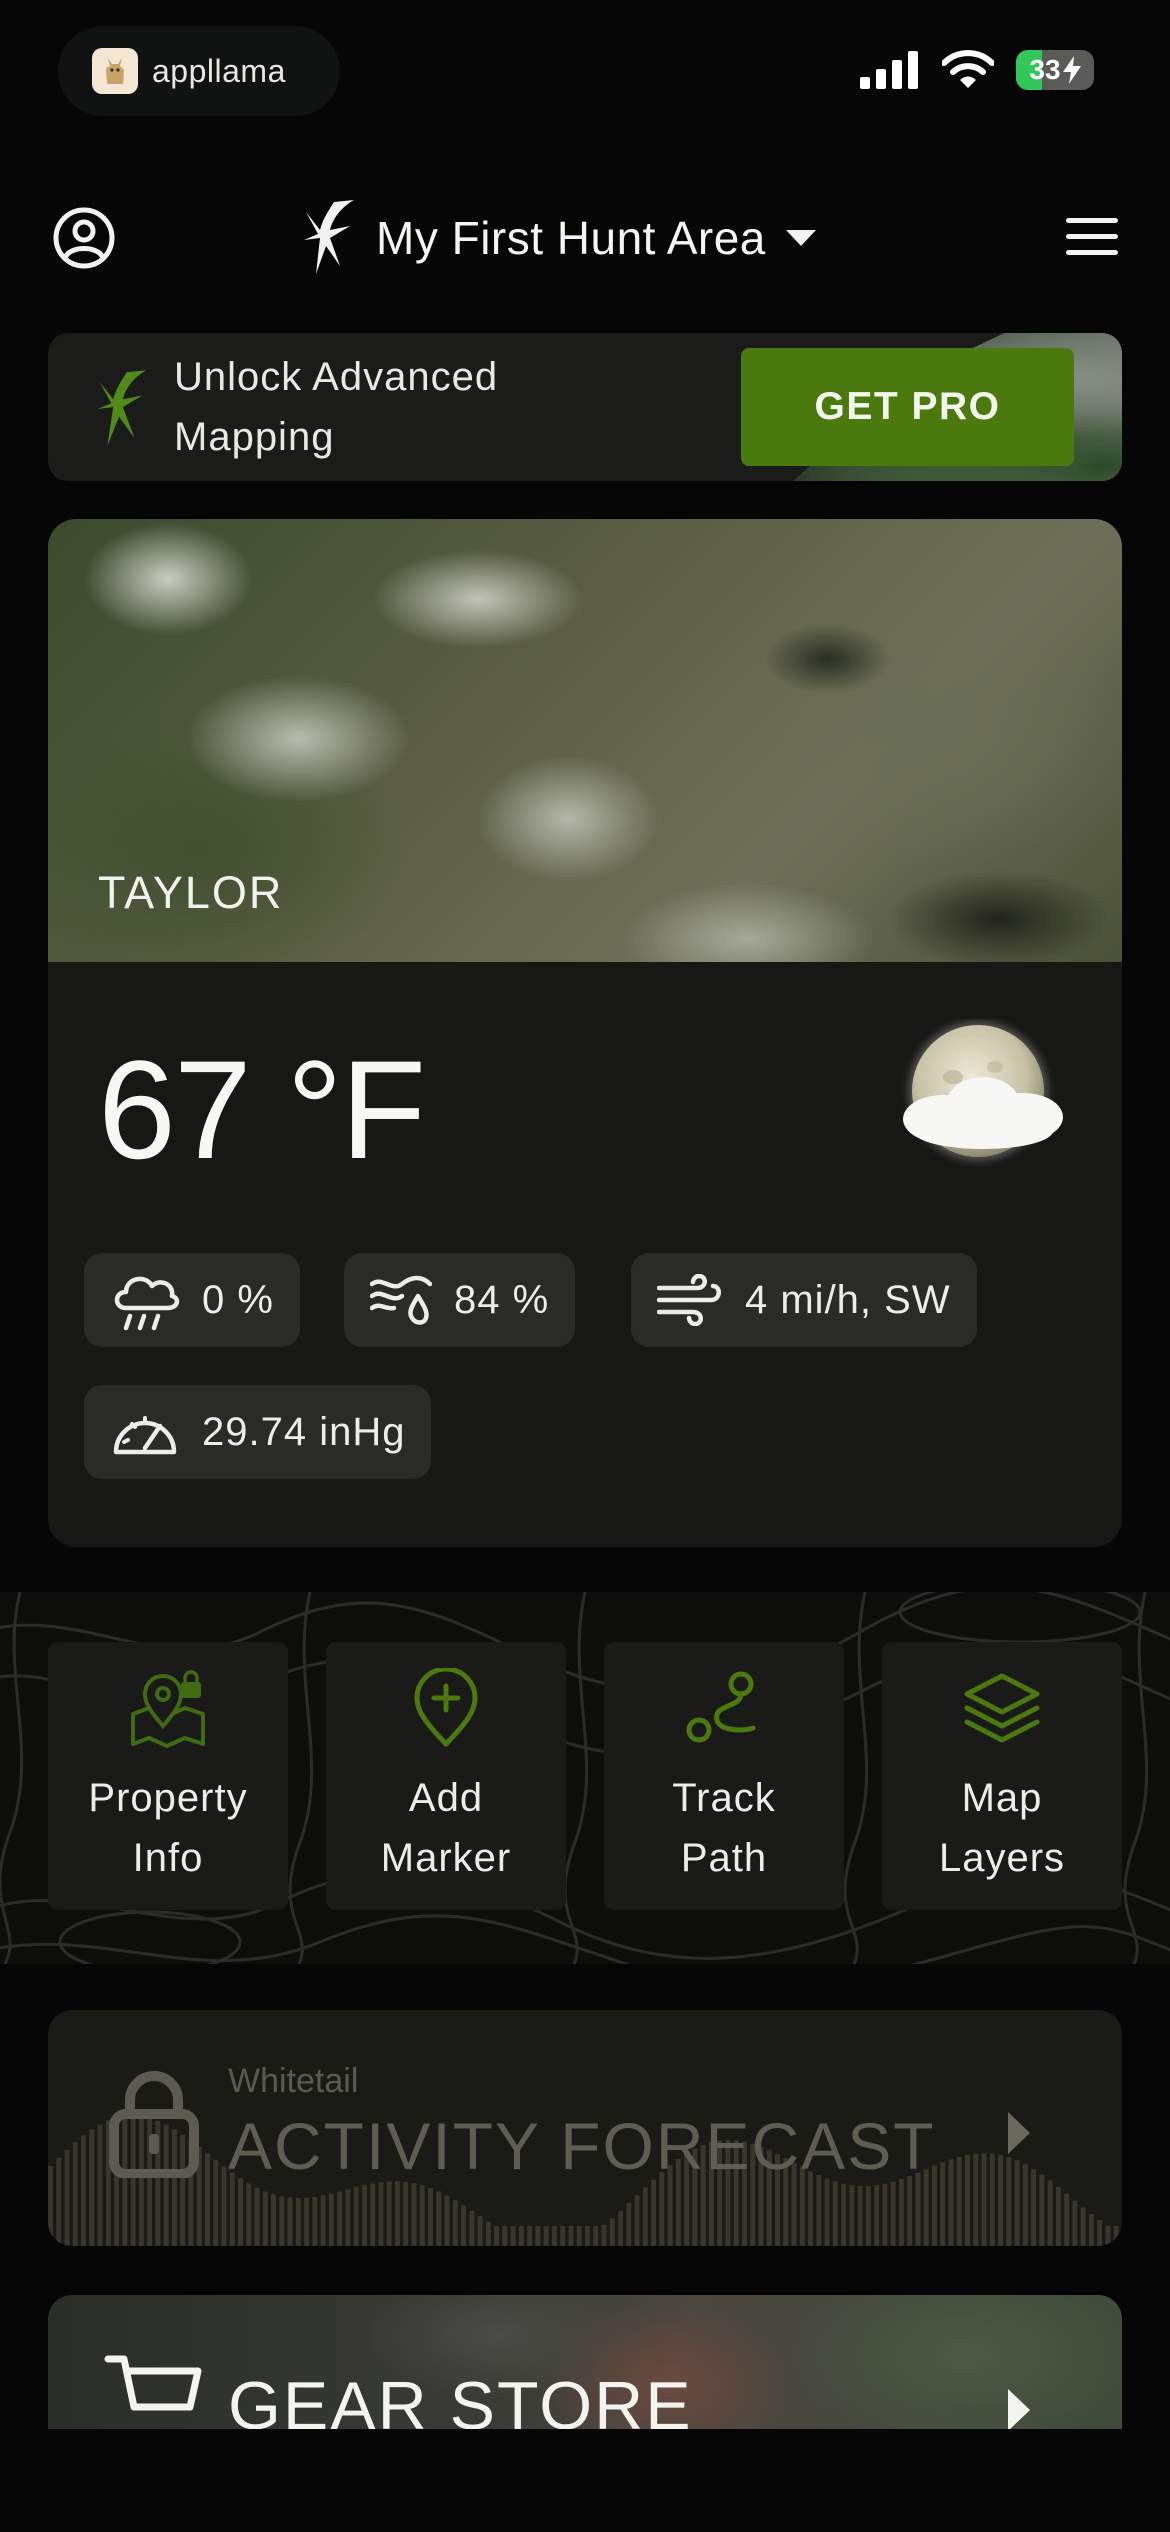 The height and width of the screenshot is (2532, 1170). Describe the element at coordinates (1045, 69) in the screenshot. I see `battery-level: 33` at that location.